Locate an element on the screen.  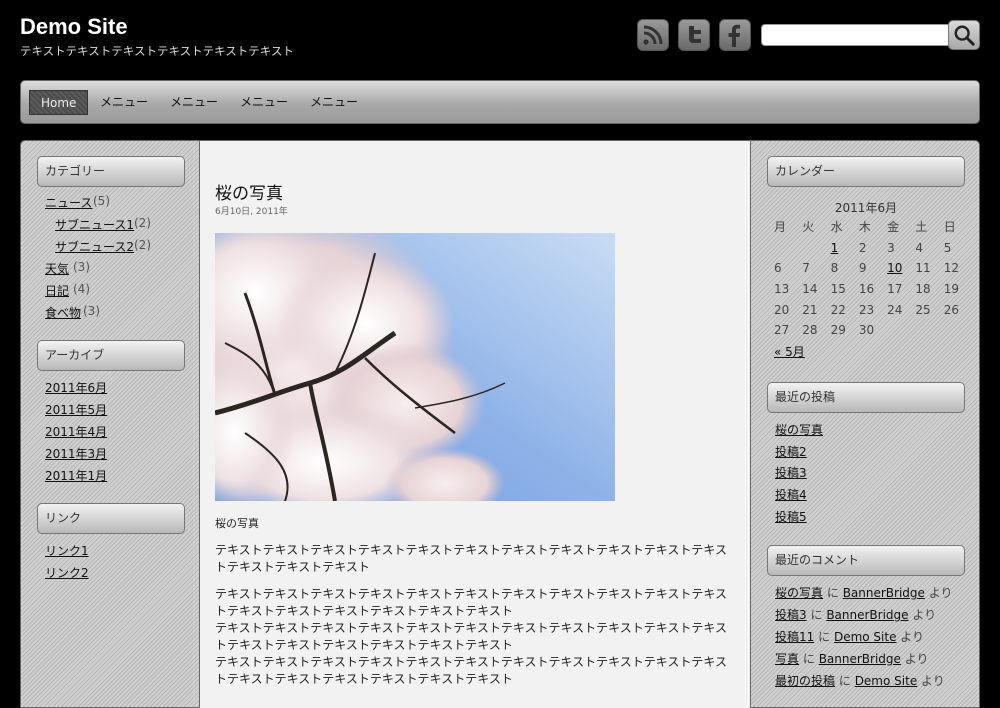
search-icon is located at coordinates (964, 35).